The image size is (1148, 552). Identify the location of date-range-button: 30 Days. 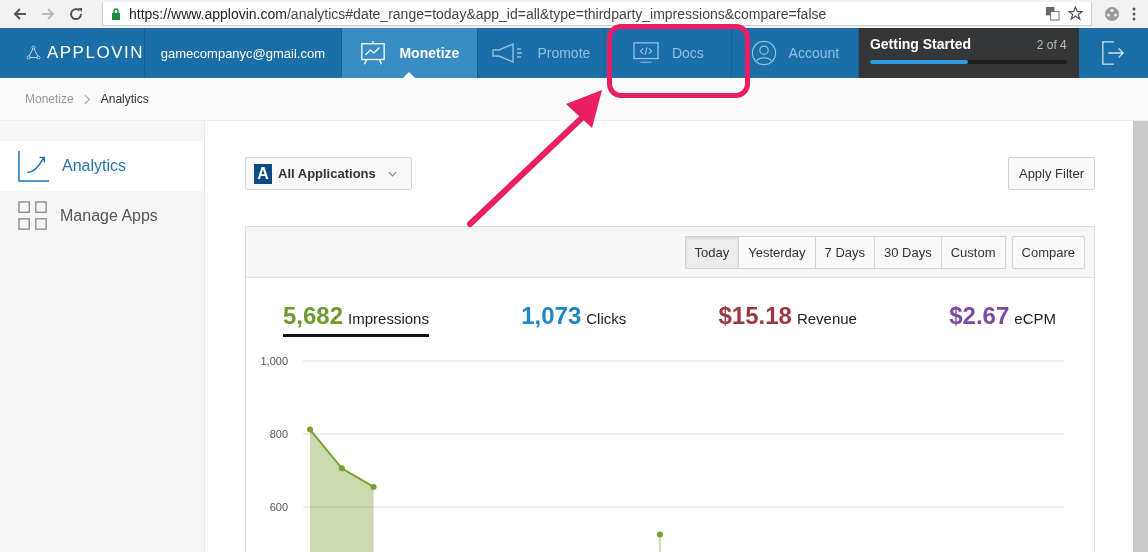
(908, 252).